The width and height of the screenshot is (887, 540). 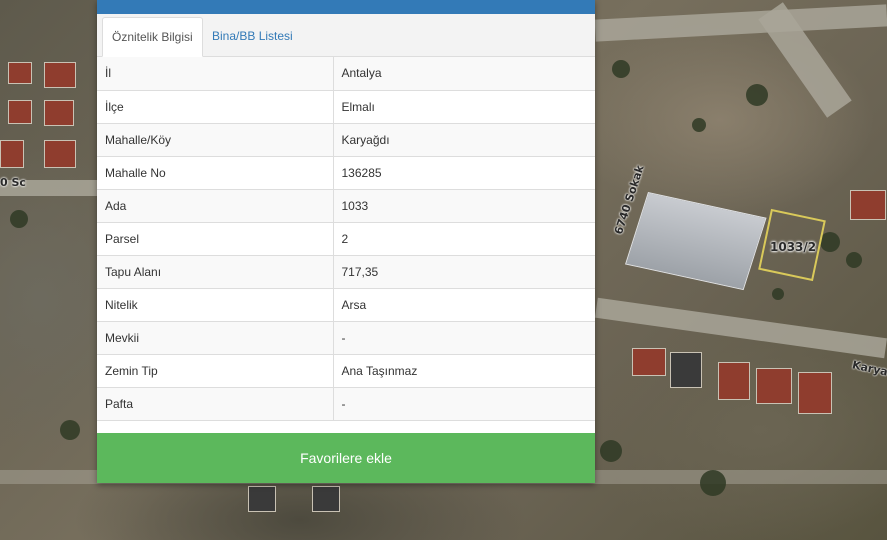 What do you see at coordinates (215, 140) in the screenshot?
I see `attribute-key: Mahalle/Köy` at bounding box center [215, 140].